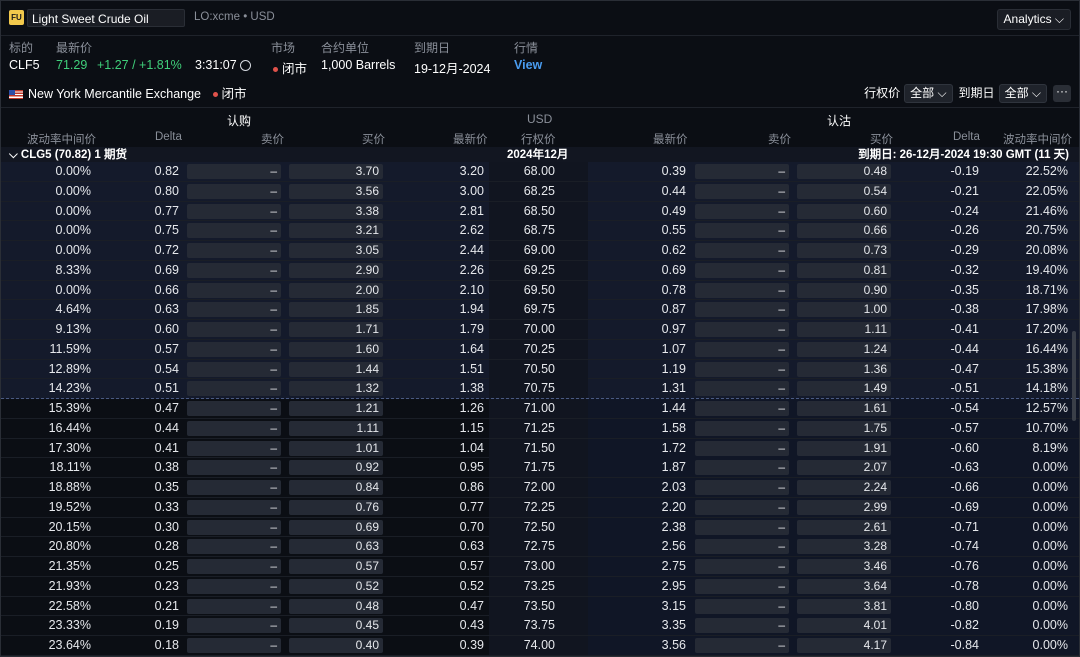 The image size is (1080, 657). I want to click on put-ask-button: 1.49, so click(844, 389).